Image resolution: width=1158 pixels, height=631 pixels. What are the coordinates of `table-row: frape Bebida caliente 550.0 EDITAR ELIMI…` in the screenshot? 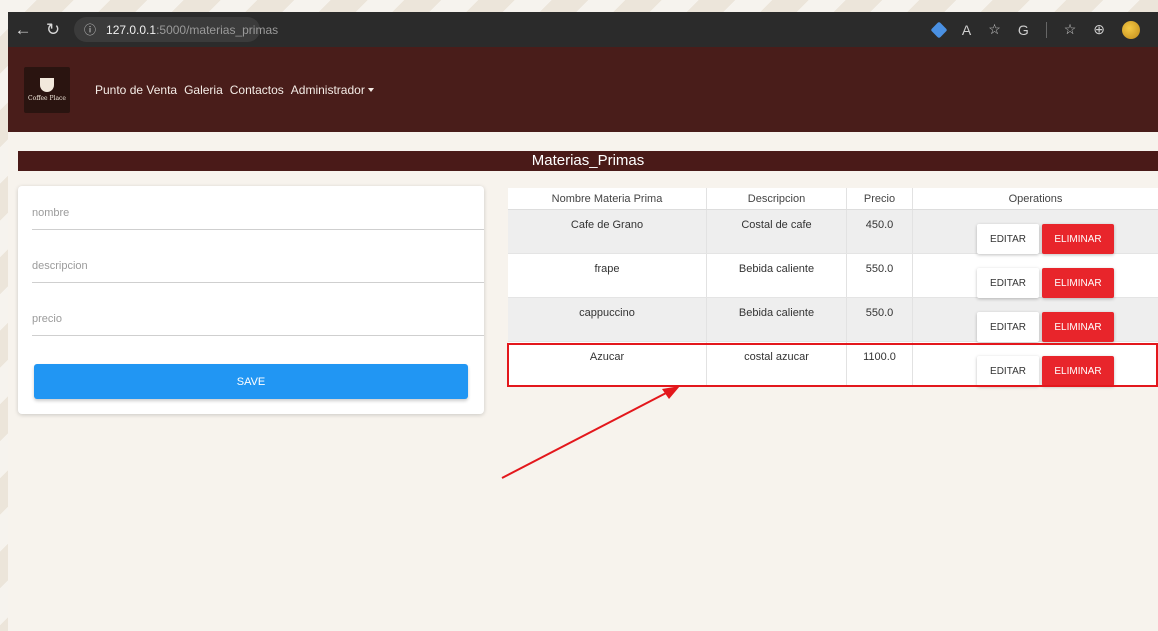 It's located at (833, 276).